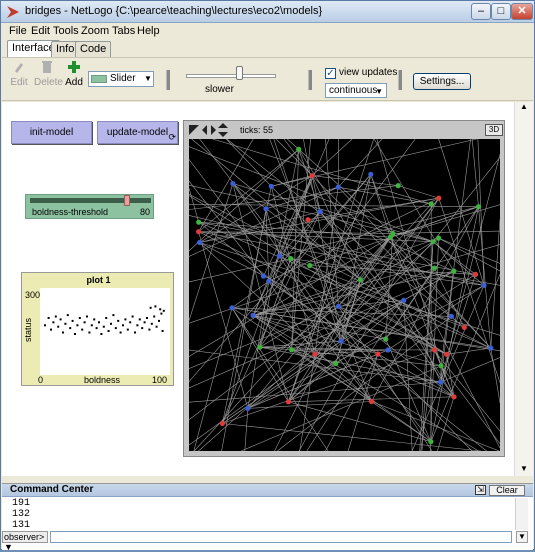  Describe the element at coordinates (330, 73) in the screenshot. I see `view-updates-checkbox: ✓` at that location.